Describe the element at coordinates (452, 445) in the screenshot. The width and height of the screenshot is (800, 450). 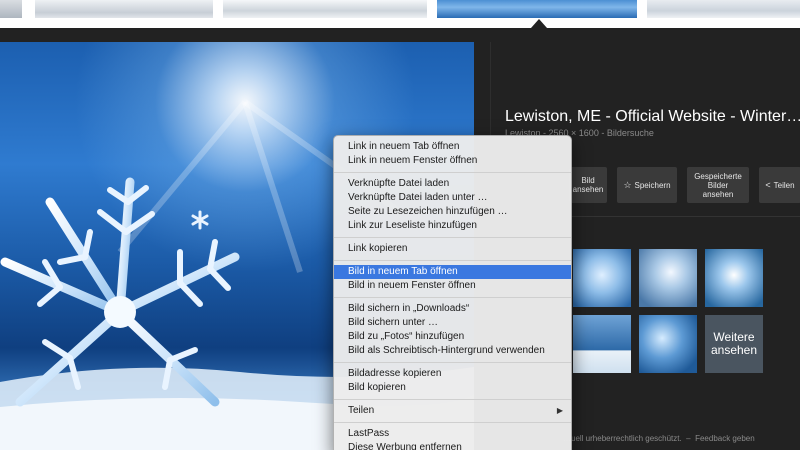
I see `context-menu-item: Diese Werbung entfernen` at that location.